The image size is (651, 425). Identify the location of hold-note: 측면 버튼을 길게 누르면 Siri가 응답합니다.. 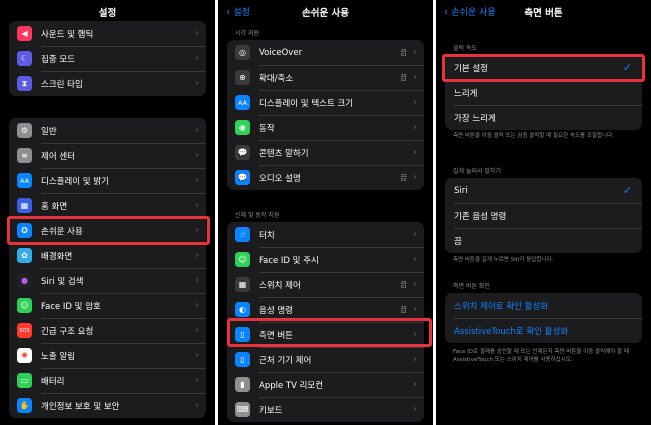
(503, 260).